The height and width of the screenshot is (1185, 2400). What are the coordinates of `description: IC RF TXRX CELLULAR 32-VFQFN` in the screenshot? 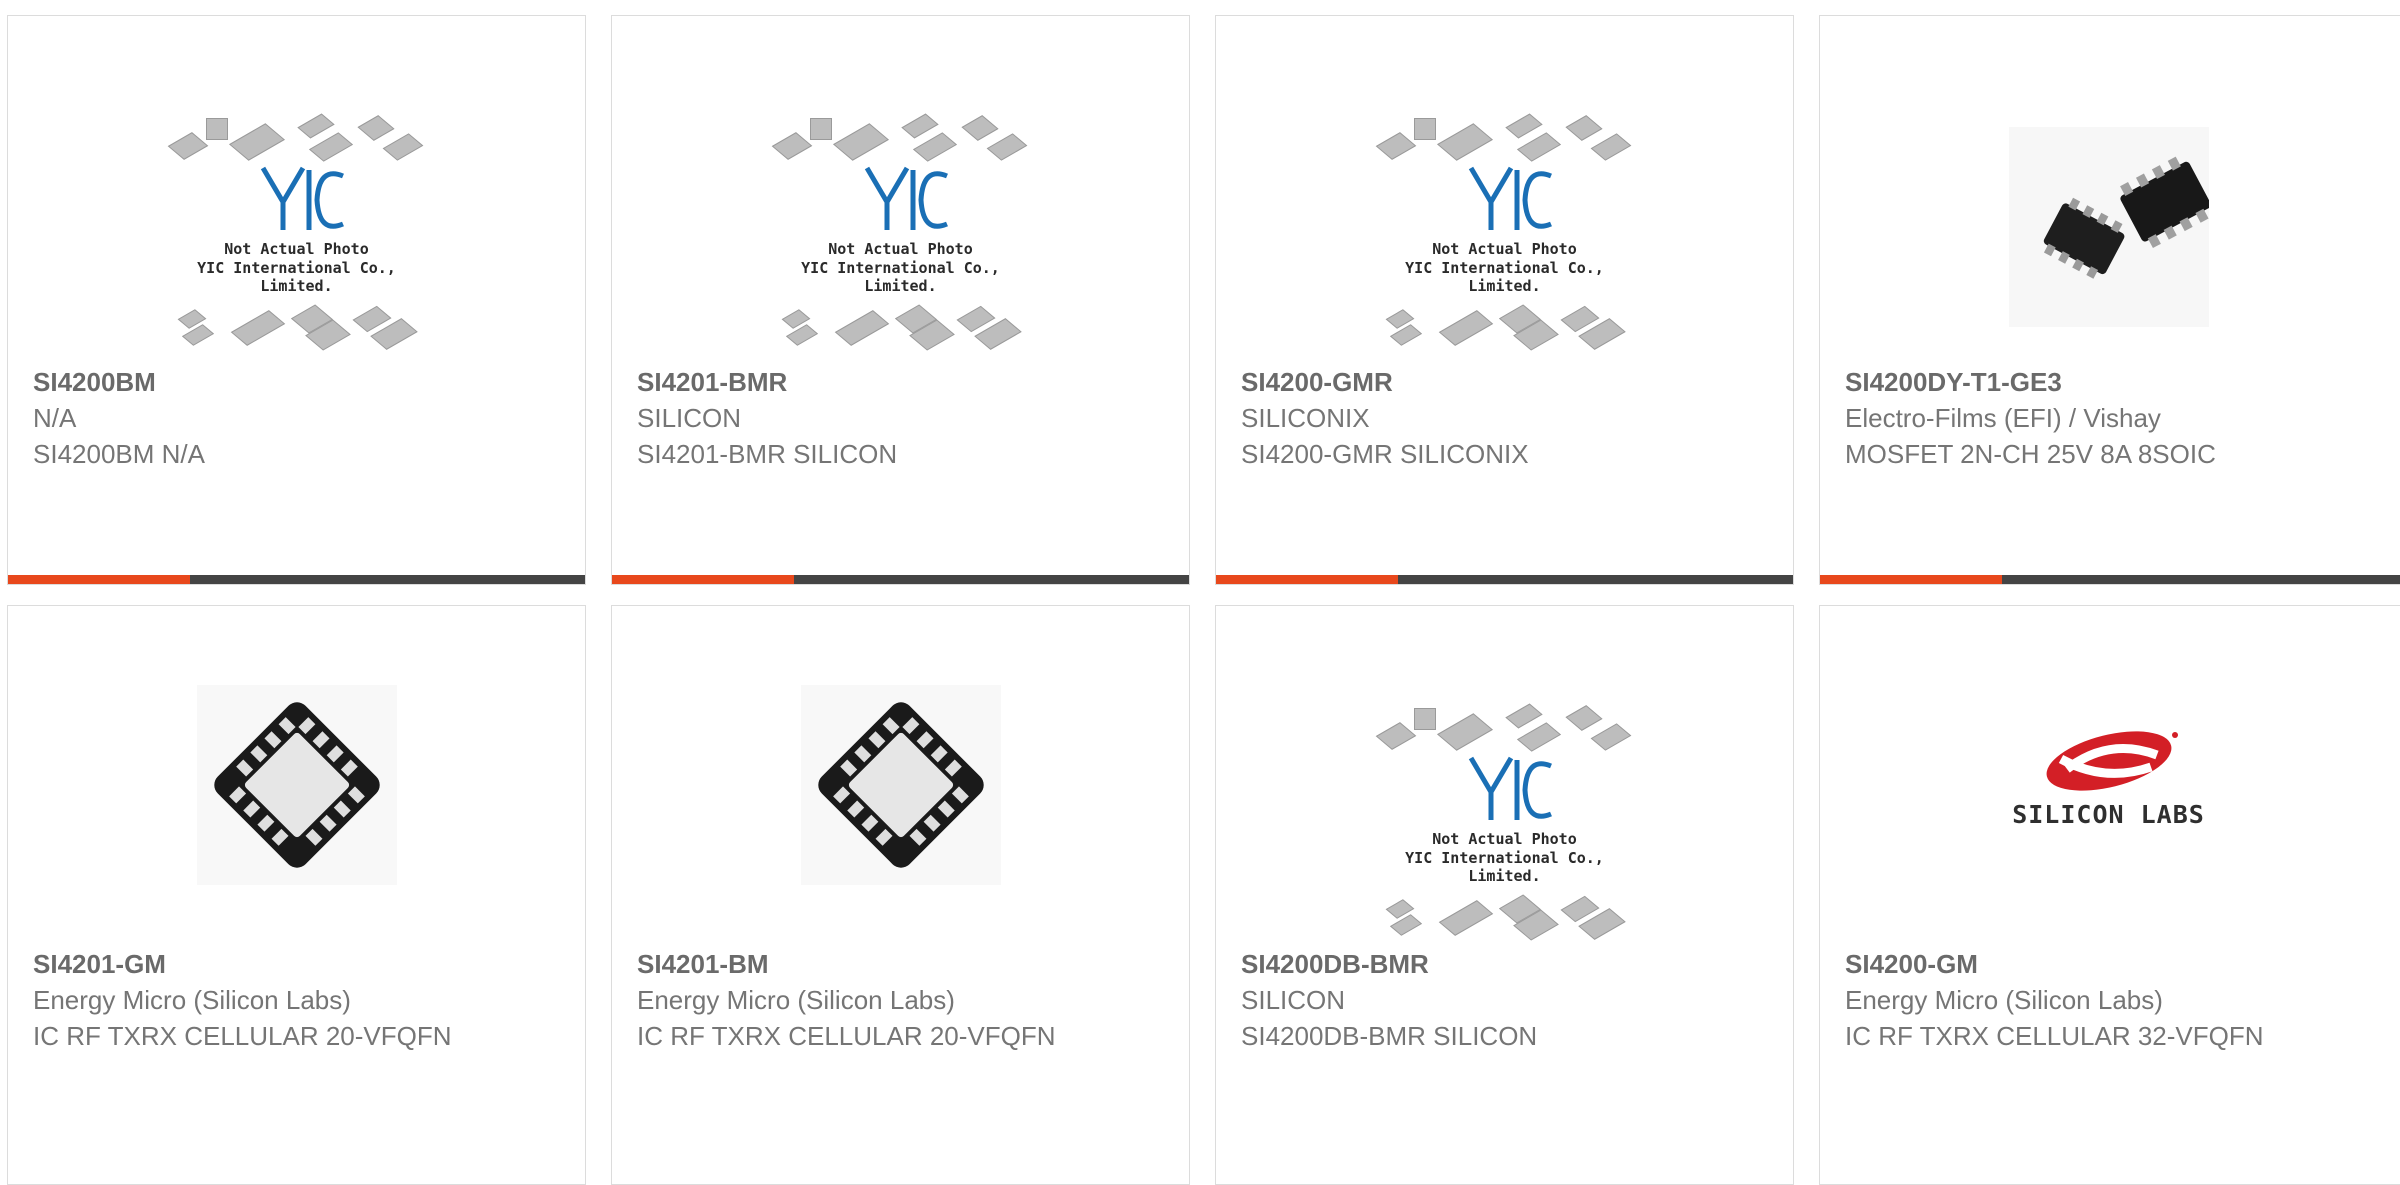 It's located at (2054, 1036).